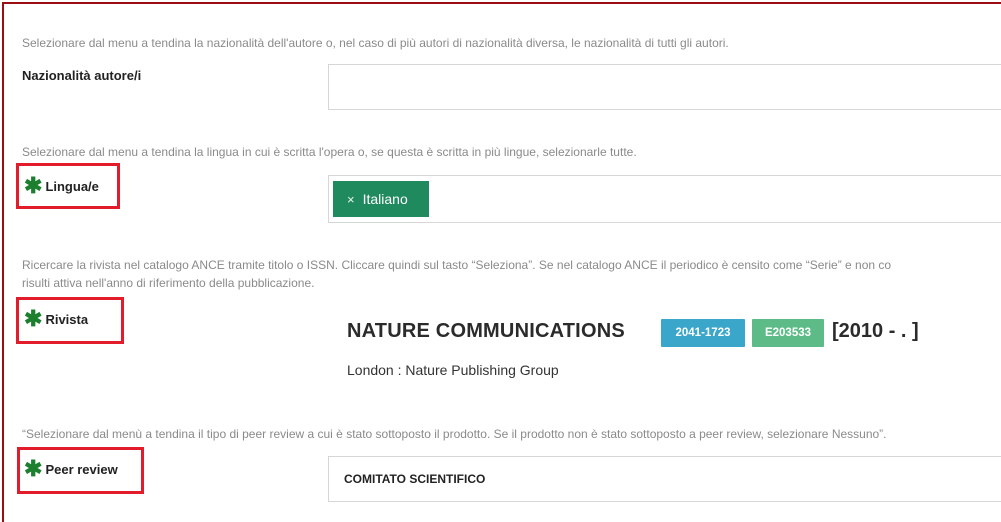  What do you see at coordinates (82, 75) in the screenshot?
I see `nazionalita-label: Nazionalità autore/i` at bounding box center [82, 75].